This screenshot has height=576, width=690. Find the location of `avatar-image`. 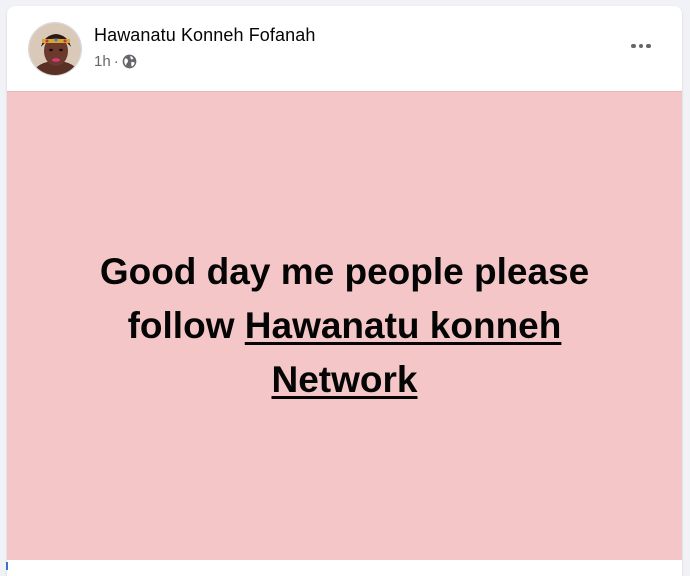

avatar-image is located at coordinates (55, 49).